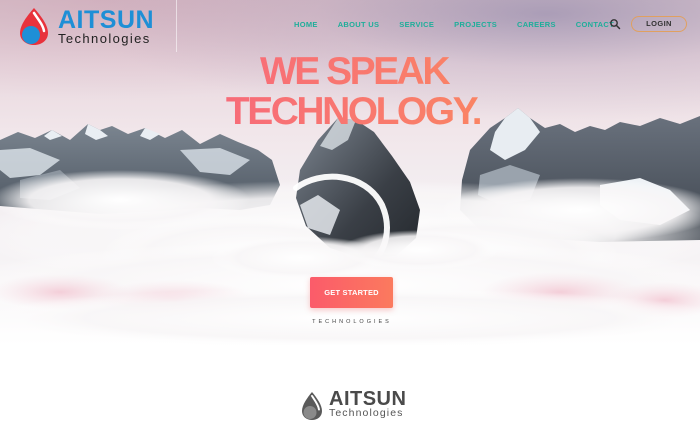 The image size is (700, 430). I want to click on nav-divider, so click(176, 26).